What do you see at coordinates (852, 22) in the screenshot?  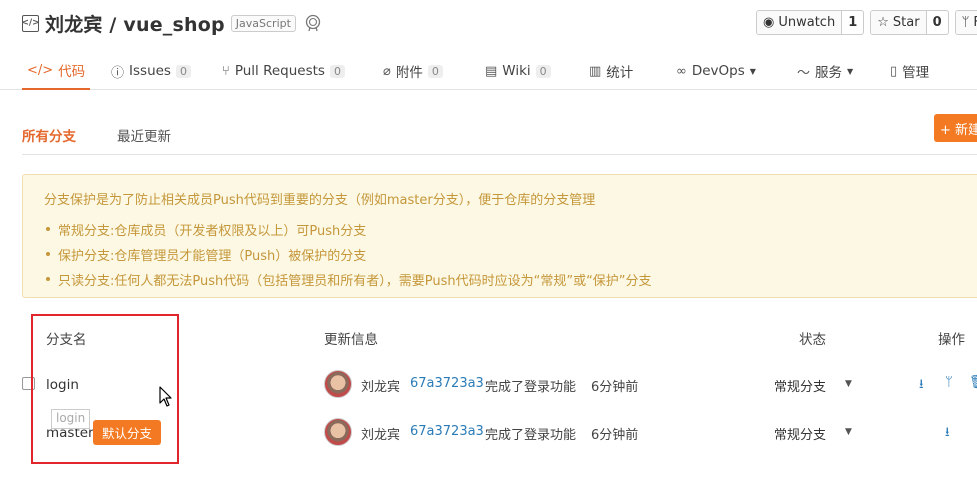 I see `watch-count: 1` at bounding box center [852, 22].